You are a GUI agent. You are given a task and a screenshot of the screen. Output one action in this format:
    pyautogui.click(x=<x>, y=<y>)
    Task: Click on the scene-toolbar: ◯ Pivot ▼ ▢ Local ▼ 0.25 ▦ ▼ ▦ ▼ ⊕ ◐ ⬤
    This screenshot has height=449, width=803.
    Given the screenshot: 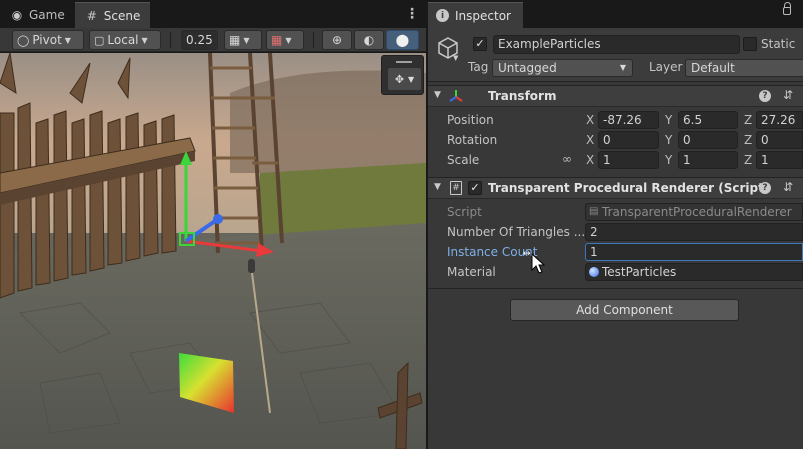 What is the action you would take?
    pyautogui.click(x=213, y=40)
    